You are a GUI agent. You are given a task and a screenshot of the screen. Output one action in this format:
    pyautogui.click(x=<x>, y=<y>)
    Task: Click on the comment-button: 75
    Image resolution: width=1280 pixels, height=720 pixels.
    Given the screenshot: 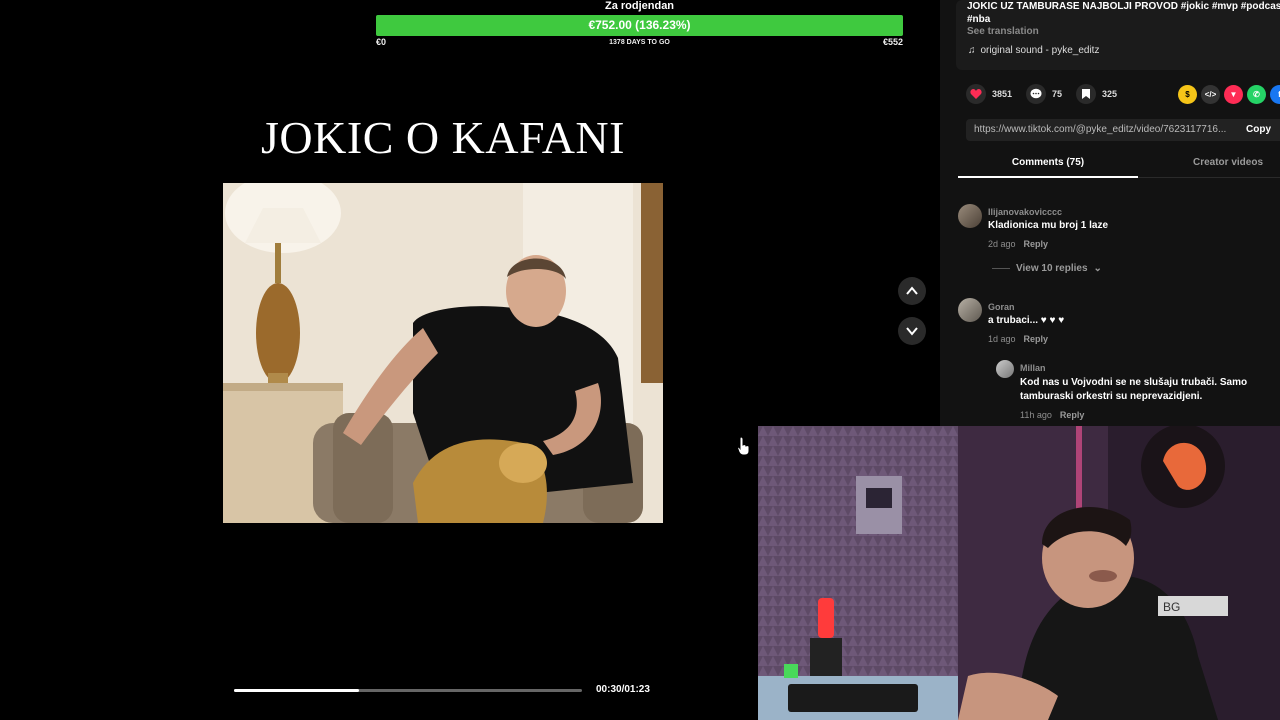 What is the action you would take?
    pyautogui.click(x=1044, y=94)
    